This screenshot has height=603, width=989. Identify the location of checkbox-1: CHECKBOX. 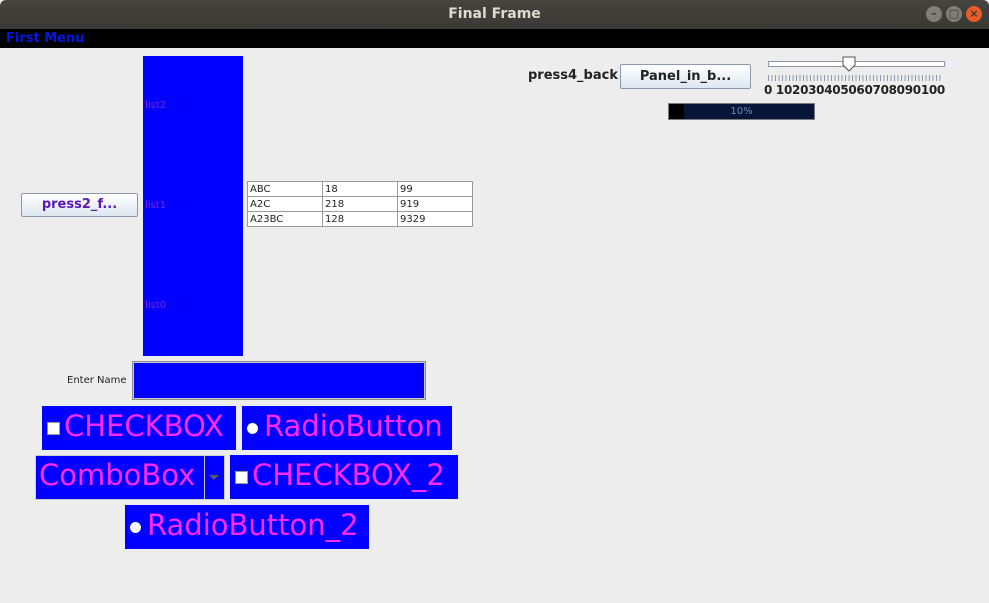
(139, 428).